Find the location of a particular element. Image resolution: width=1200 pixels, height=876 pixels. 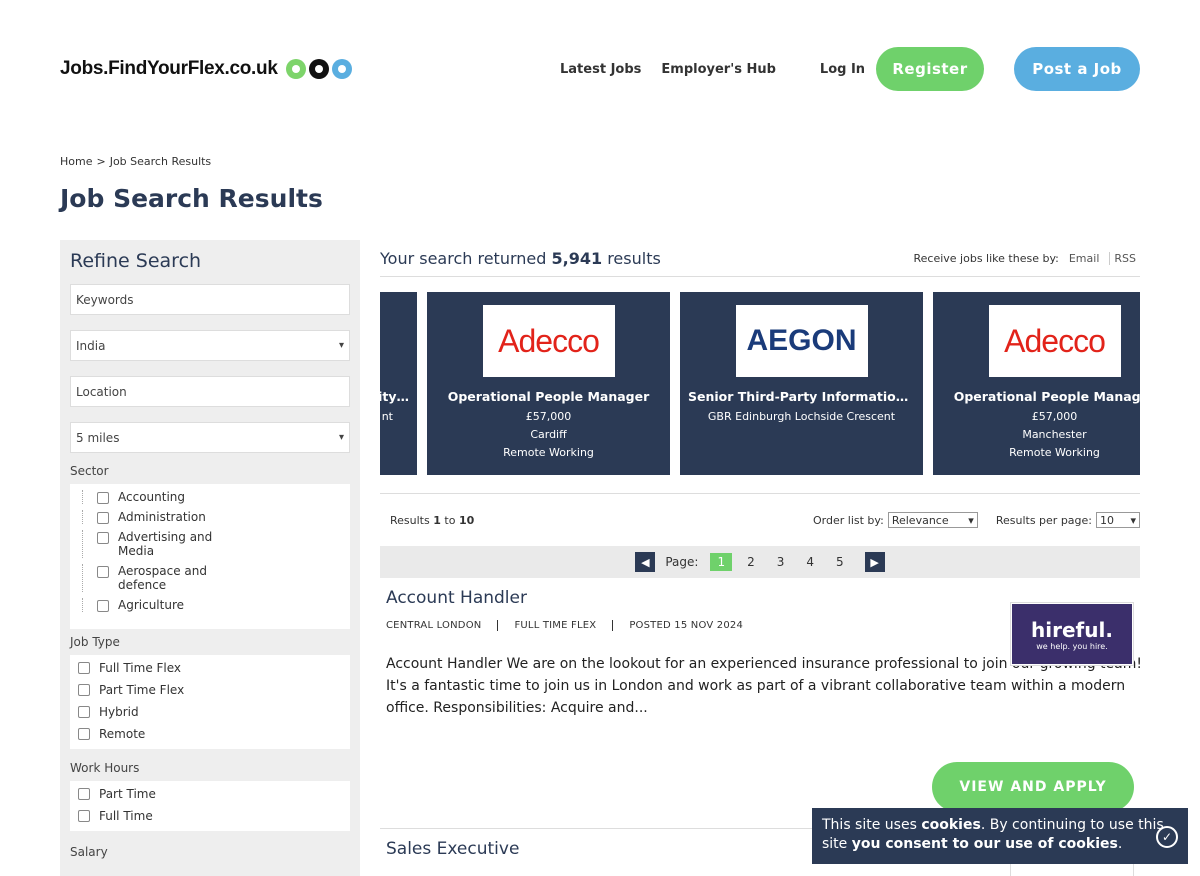

sector-item-label: Accounting is located at coordinates (152, 497).